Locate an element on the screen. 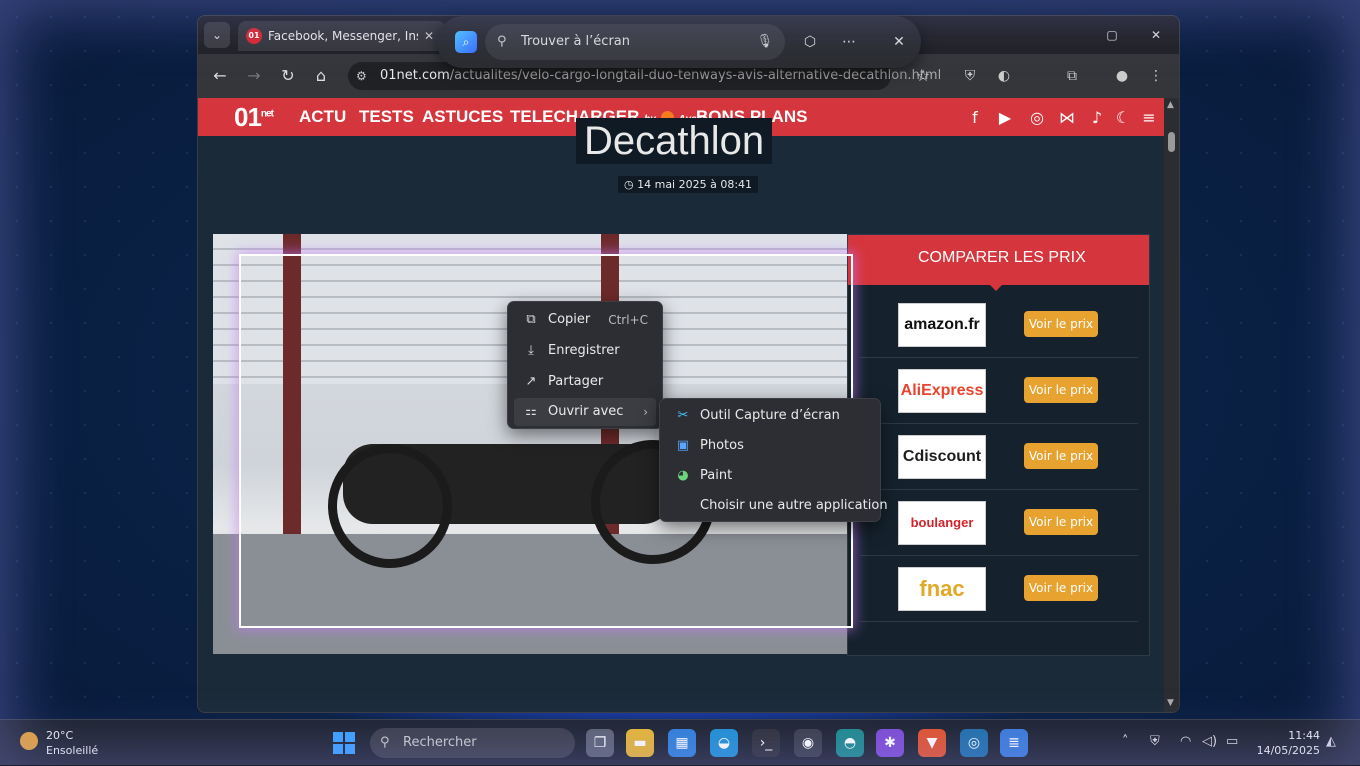 The image size is (1360, 766). terminal-icon: ›_ is located at coordinates (766, 743).